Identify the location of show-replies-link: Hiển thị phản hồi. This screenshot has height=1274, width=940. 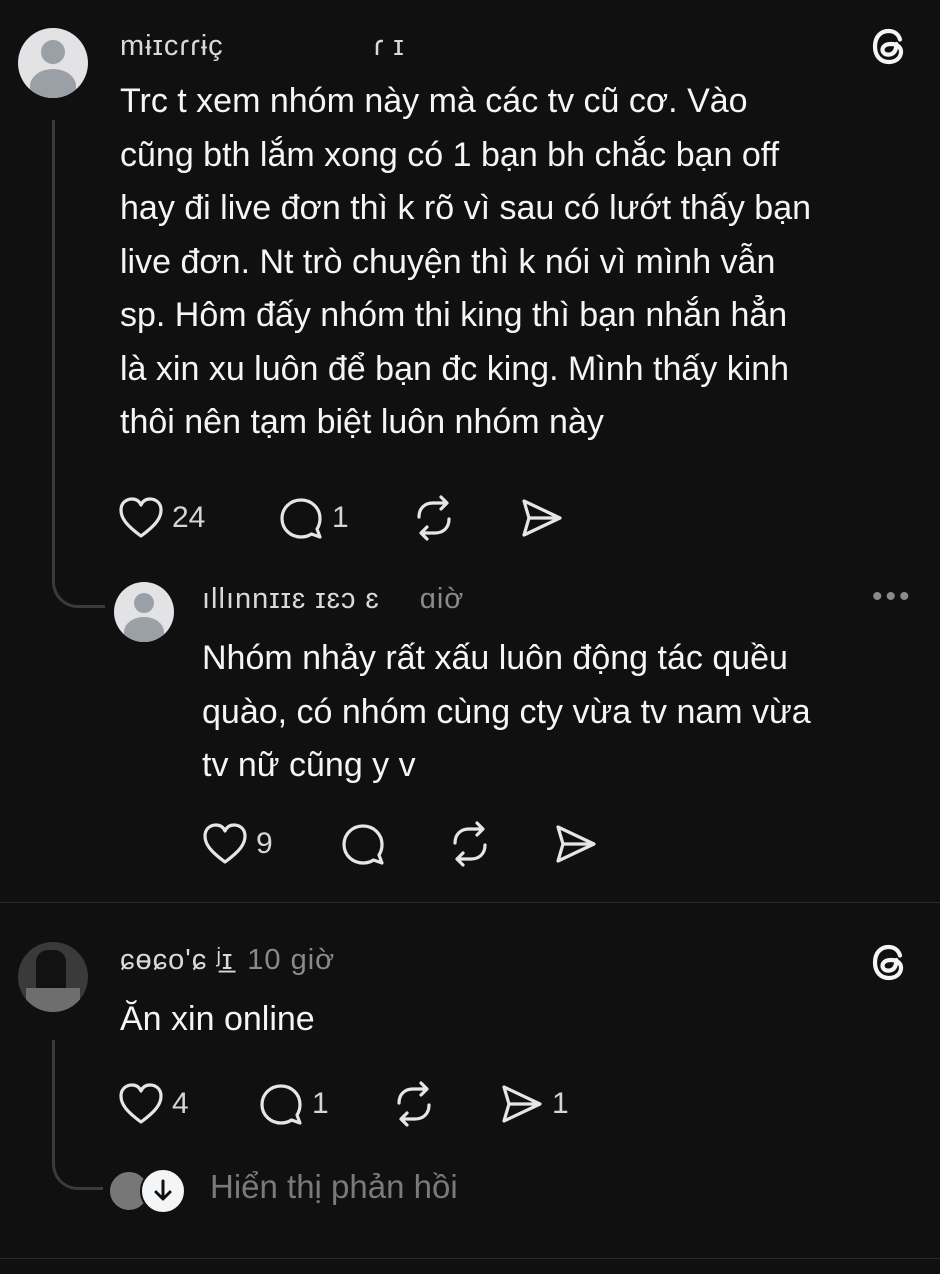
(334, 1187).